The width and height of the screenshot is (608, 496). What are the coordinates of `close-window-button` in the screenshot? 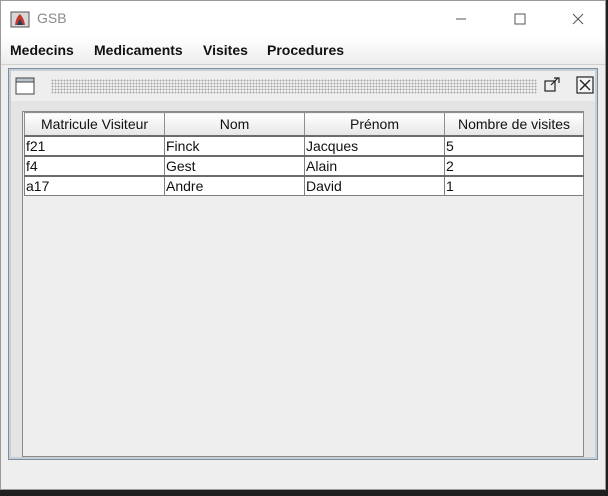 It's located at (578, 19).